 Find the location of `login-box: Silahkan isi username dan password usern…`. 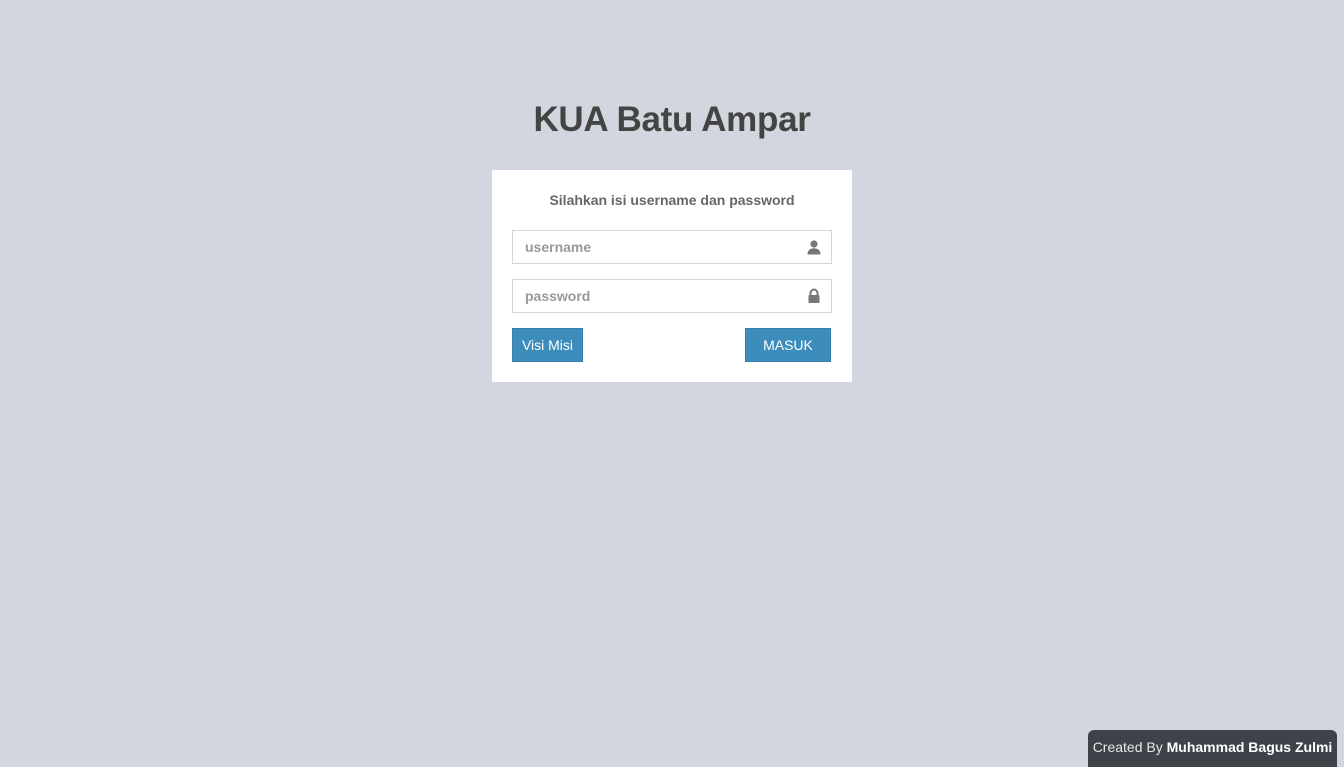

login-box: Silahkan isi username dan password usern… is located at coordinates (672, 276).